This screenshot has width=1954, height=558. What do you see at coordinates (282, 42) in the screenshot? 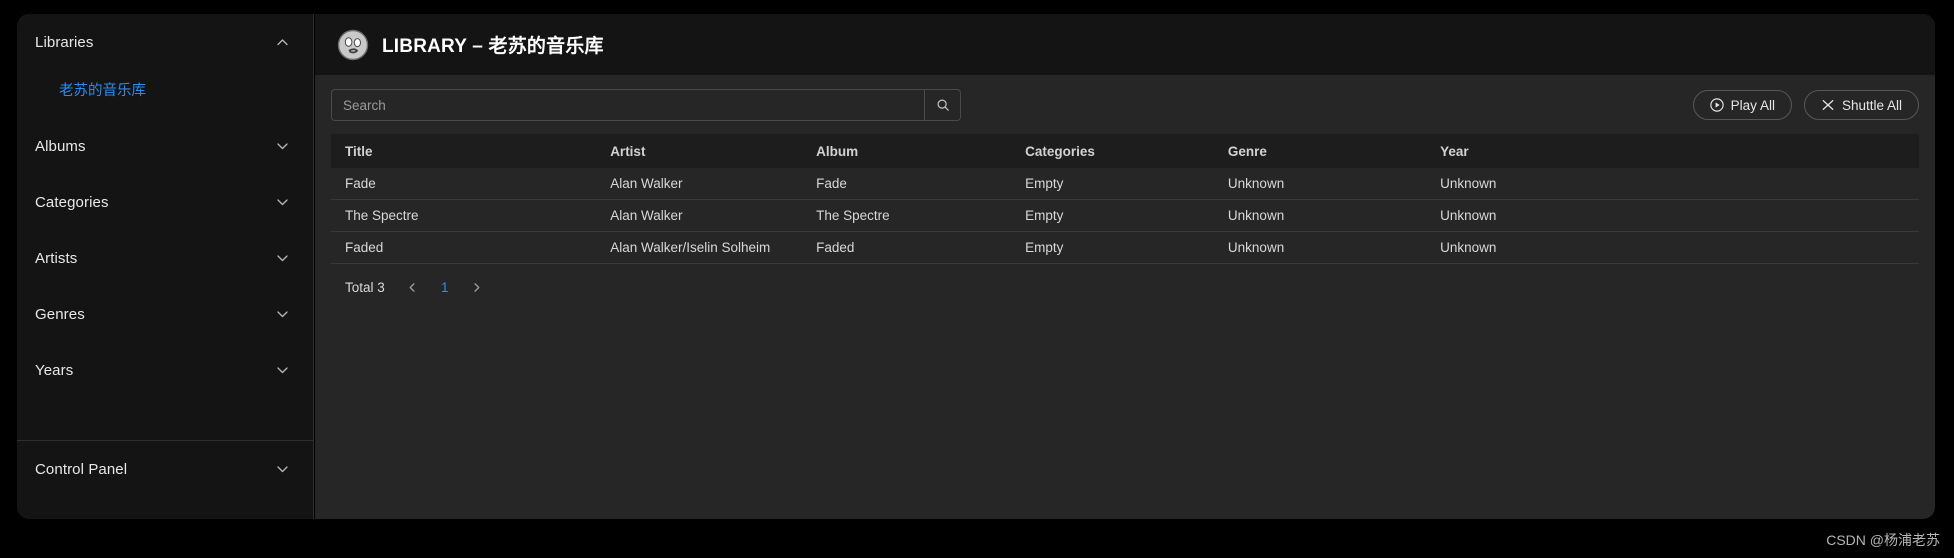
I see `chevron-up-icon` at bounding box center [282, 42].